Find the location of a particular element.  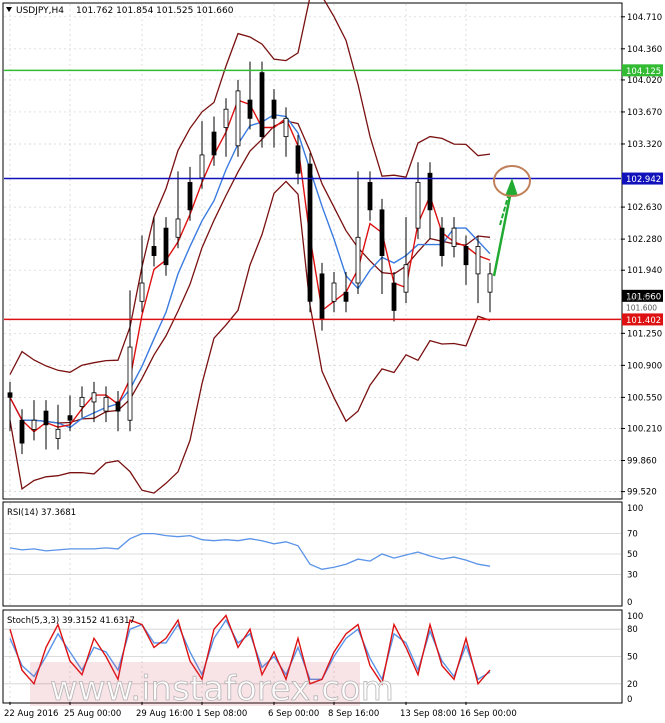

rsi-tick-label: 30 is located at coordinates (632, 575).